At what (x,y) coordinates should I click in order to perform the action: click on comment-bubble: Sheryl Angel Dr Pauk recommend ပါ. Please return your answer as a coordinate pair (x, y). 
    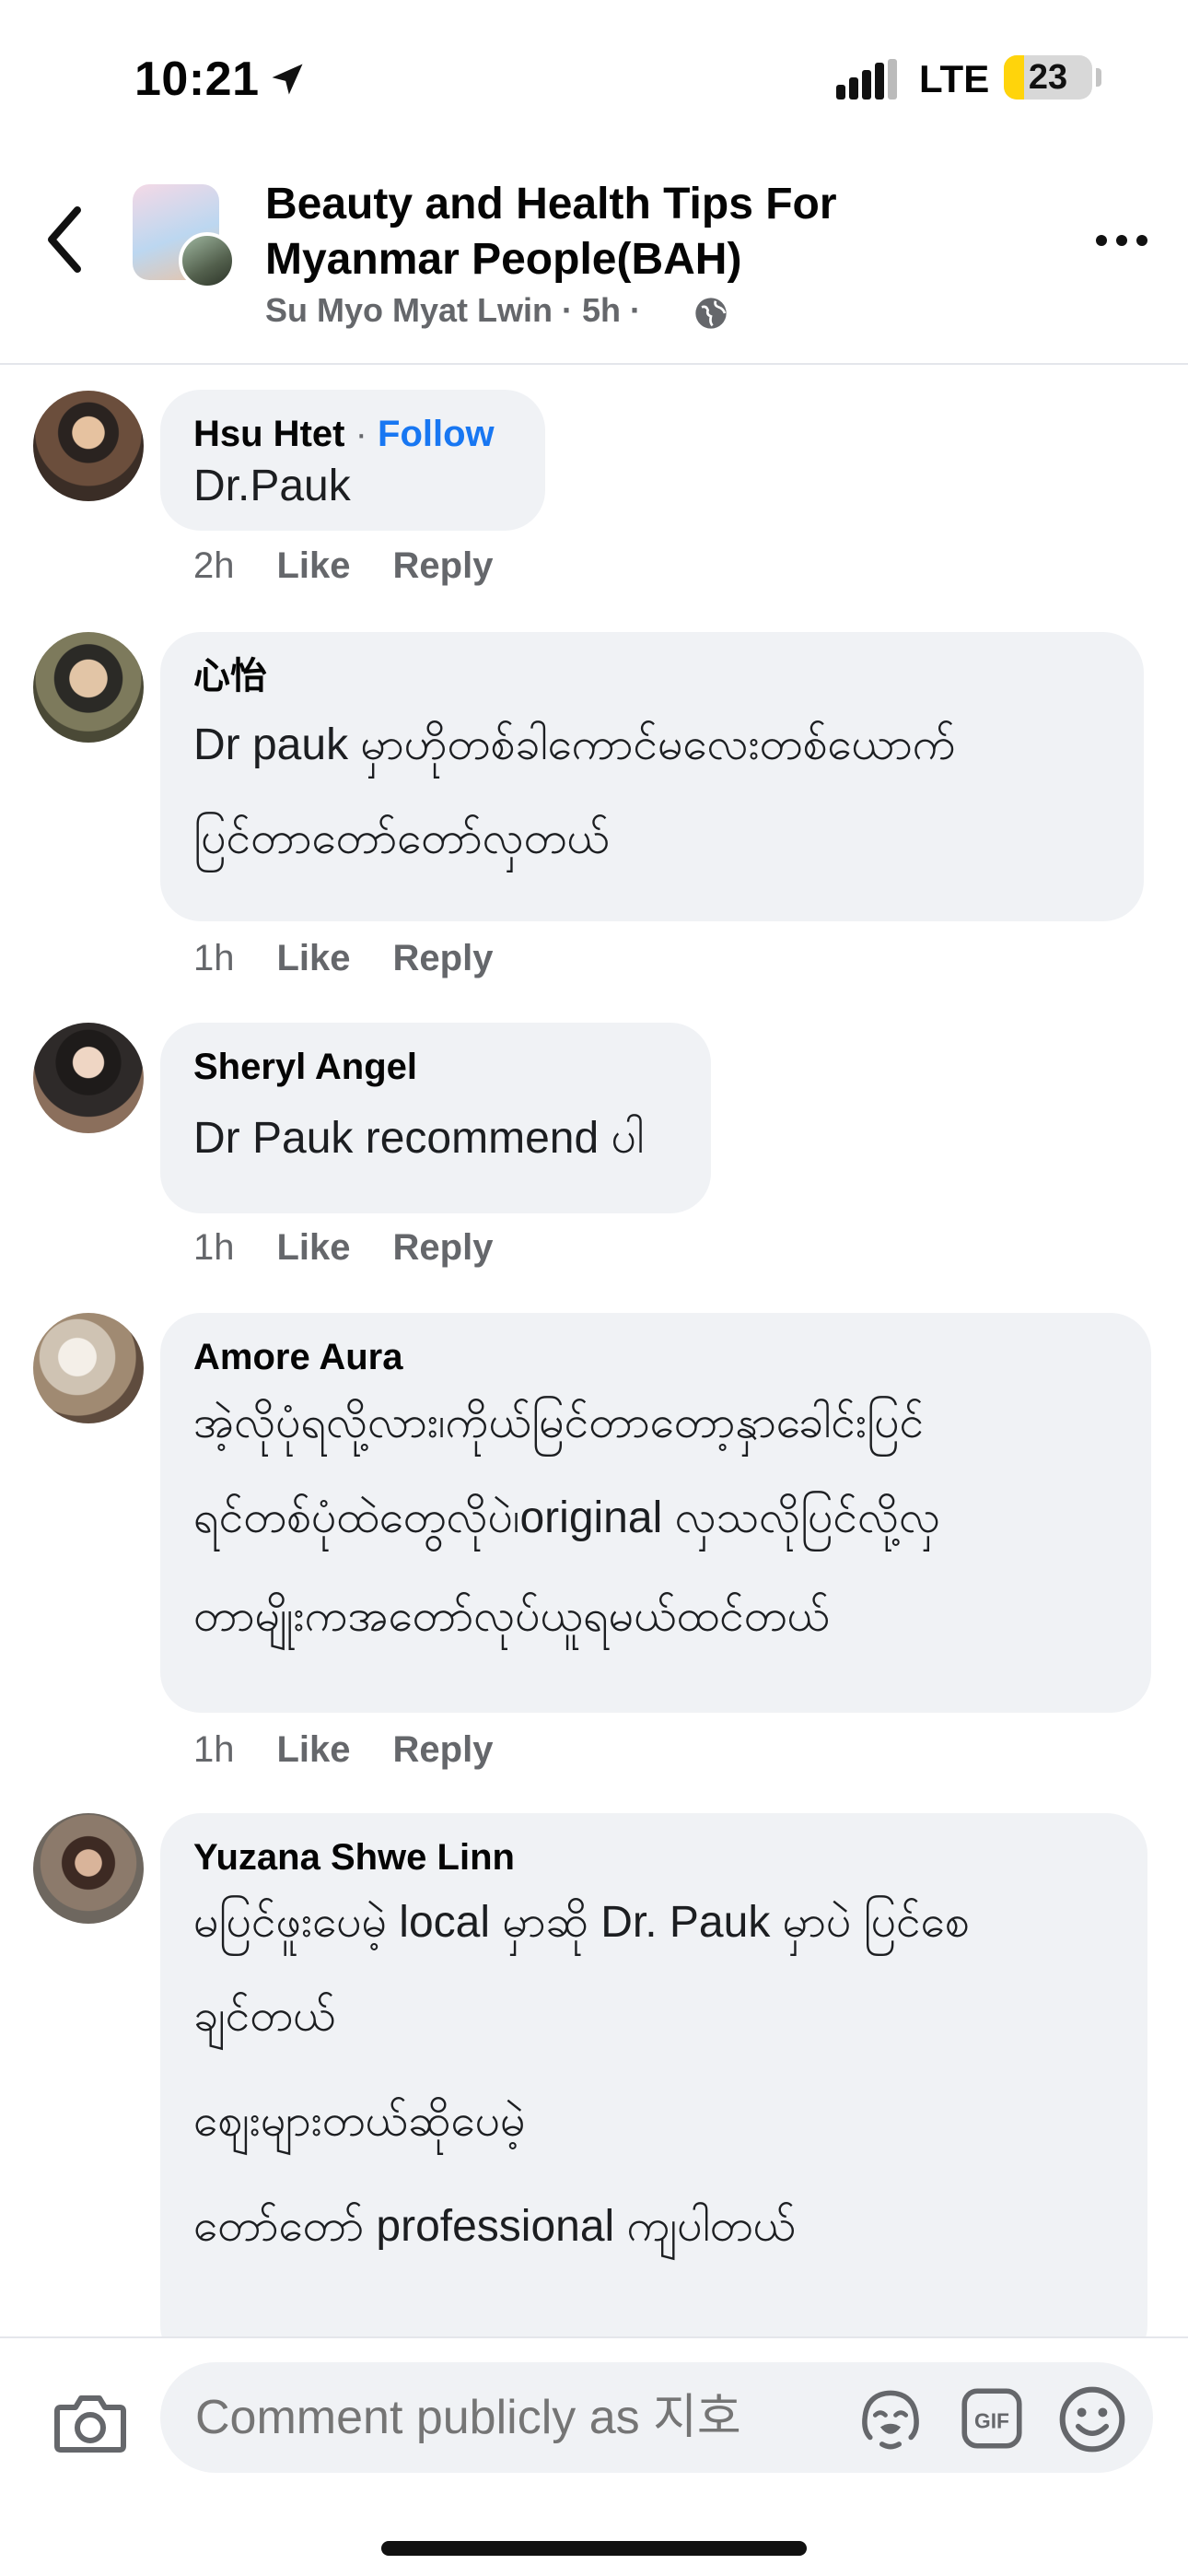
    Looking at the image, I should click on (435, 1118).